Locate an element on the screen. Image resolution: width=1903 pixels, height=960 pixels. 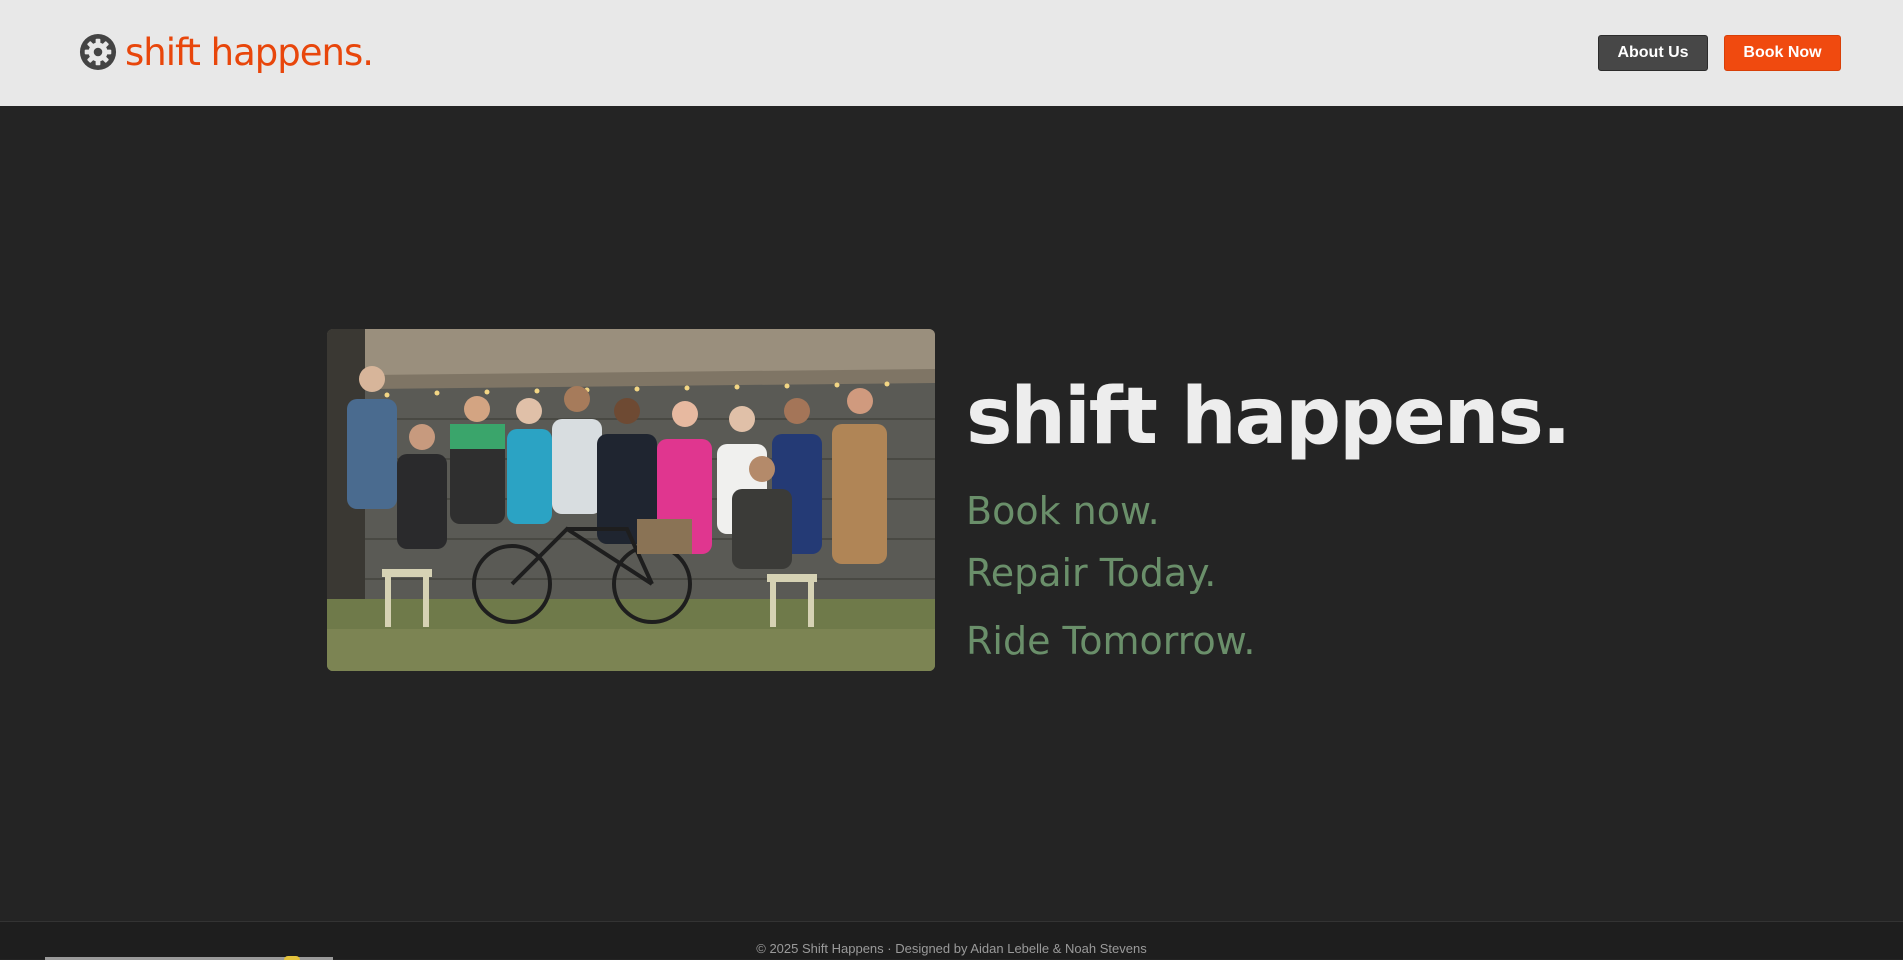
site-header: shift happens. About Us Book Now is located at coordinates (951, 53).